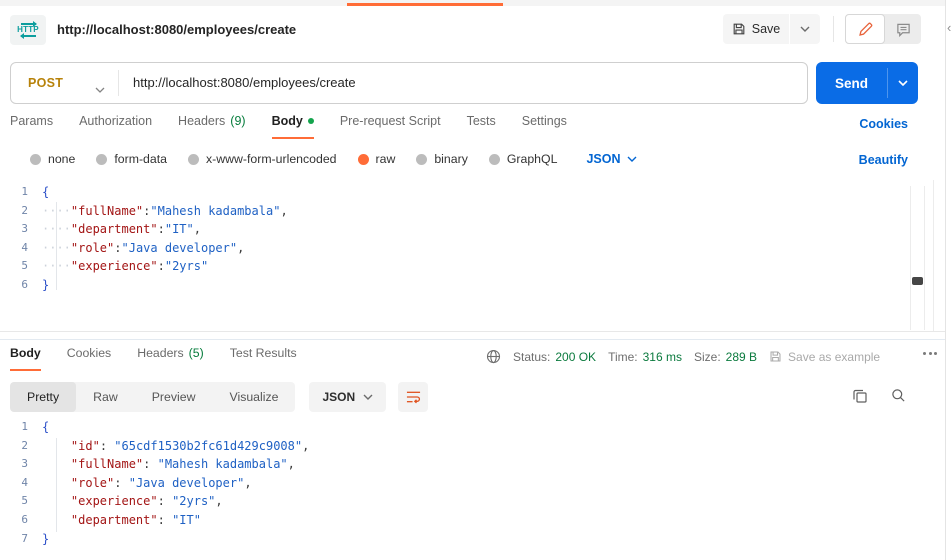 The width and height of the screenshot is (952, 560). I want to click on comments-button, so click(903, 29).